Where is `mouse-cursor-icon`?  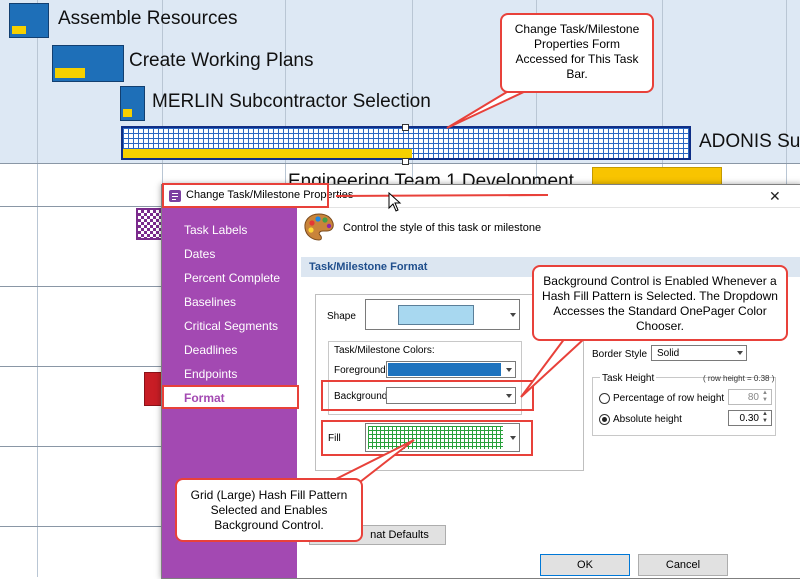 mouse-cursor-icon is located at coordinates (395, 202).